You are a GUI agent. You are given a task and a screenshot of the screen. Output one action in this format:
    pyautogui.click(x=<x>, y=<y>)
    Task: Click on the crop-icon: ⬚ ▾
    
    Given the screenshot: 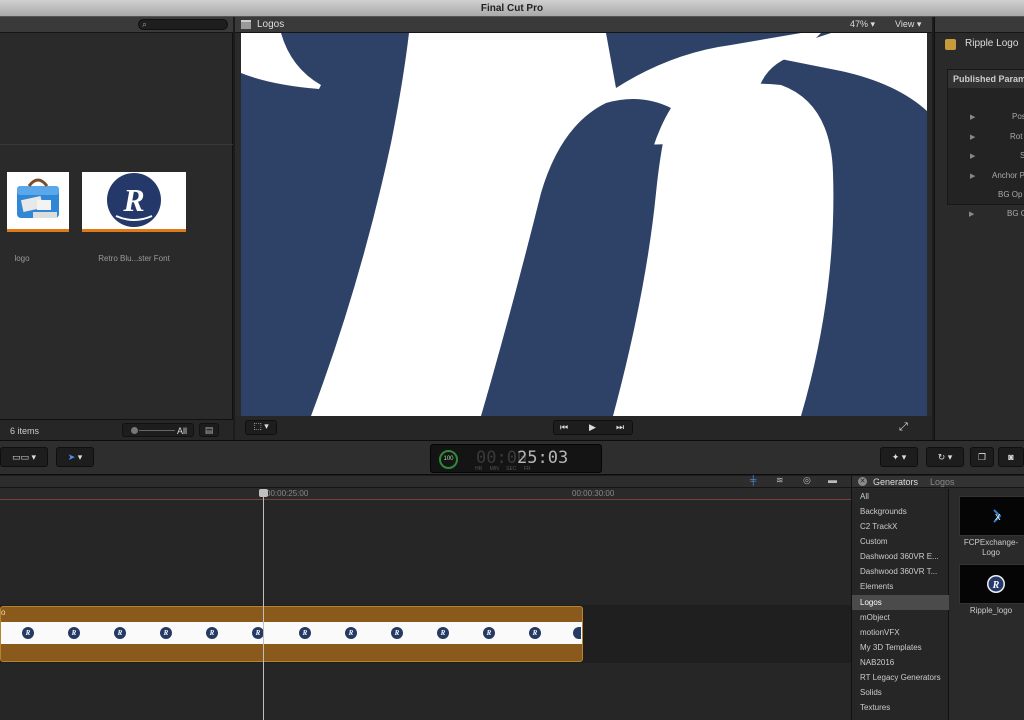 What is the action you would take?
    pyautogui.click(x=261, y=426)
    